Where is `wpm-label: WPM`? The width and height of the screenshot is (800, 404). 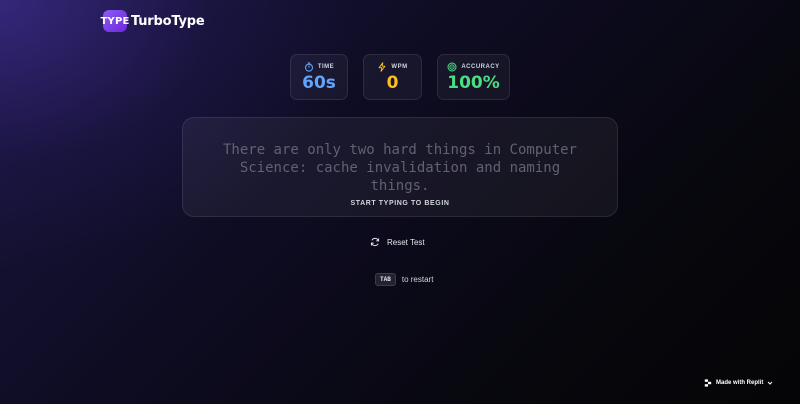
wpm-label: WPM is located at coordinates (399, 66).